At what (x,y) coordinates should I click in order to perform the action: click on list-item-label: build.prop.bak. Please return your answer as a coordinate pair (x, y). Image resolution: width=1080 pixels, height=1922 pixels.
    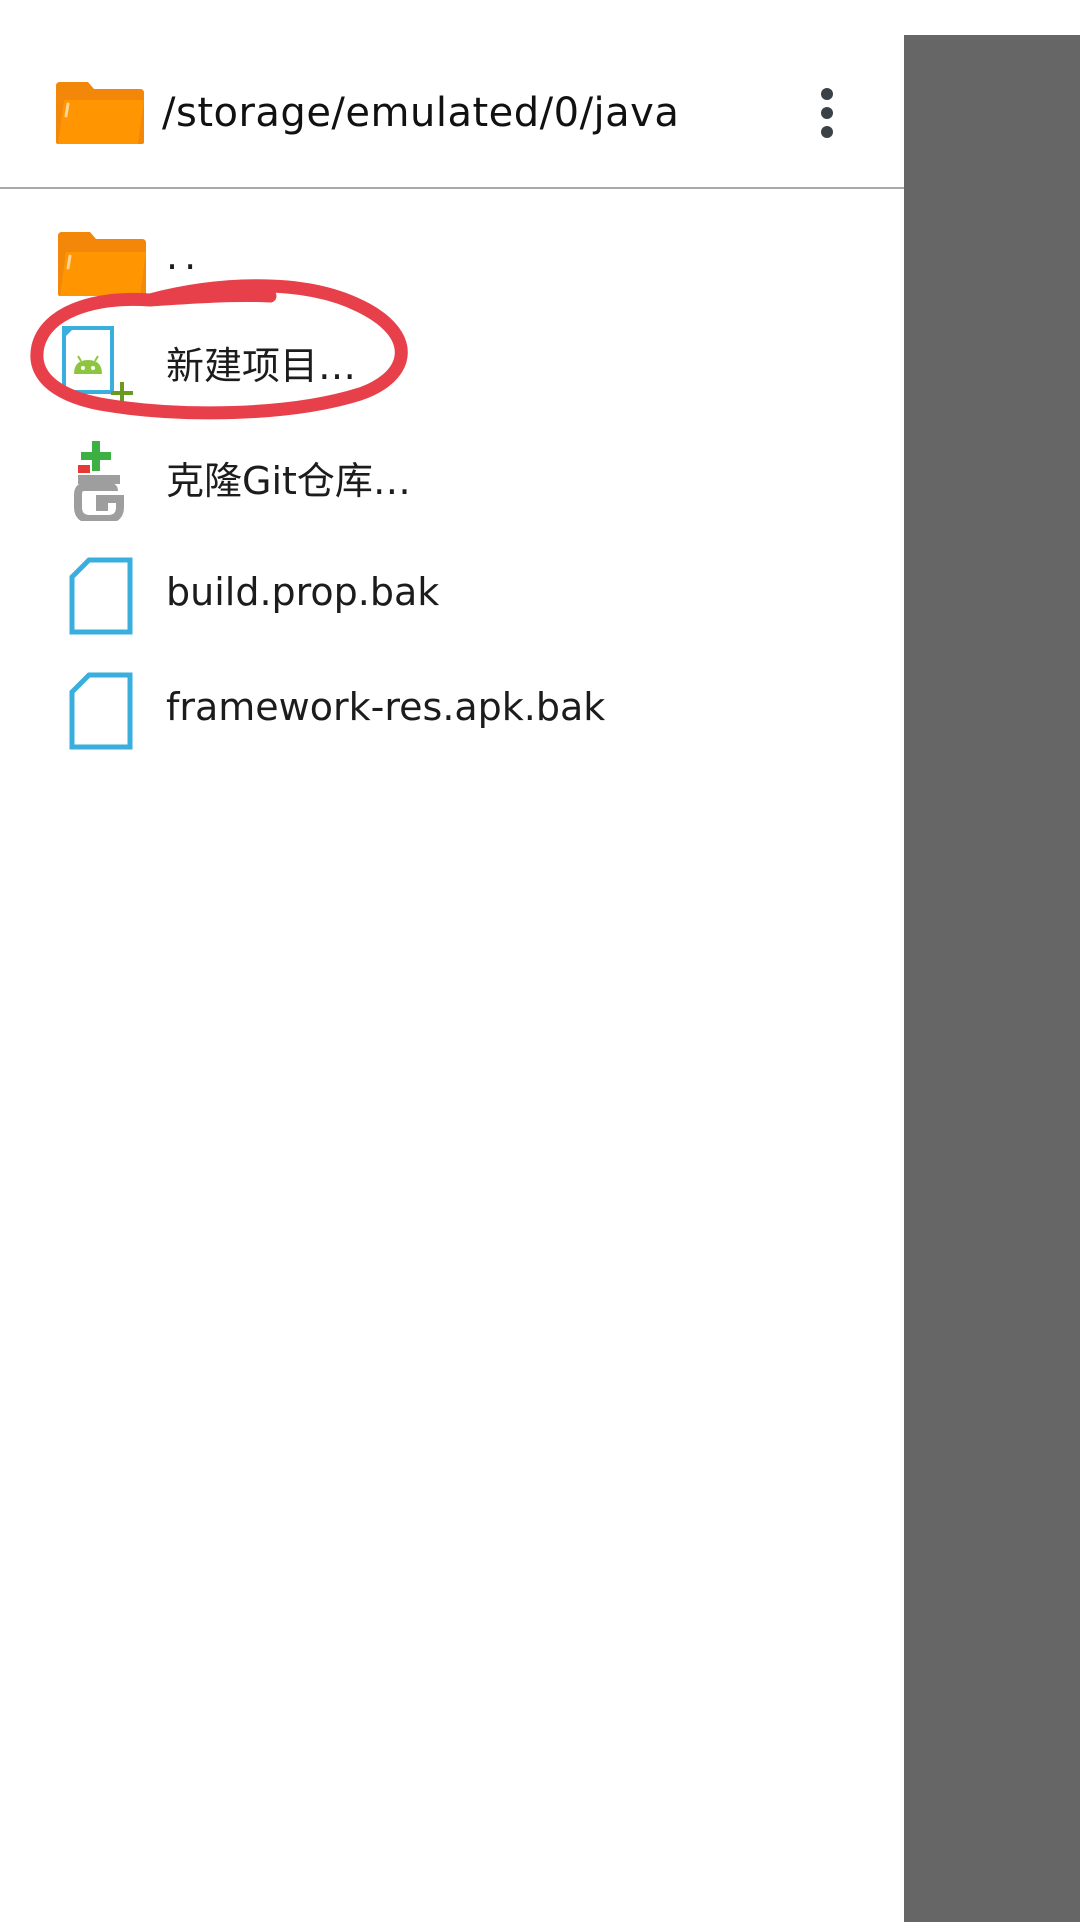
    Looking at the image, I should click on (303, 592).